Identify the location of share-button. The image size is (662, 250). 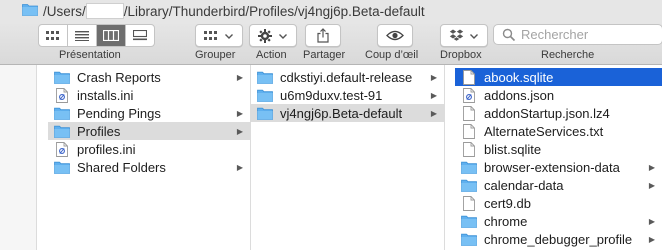
(323, 35).